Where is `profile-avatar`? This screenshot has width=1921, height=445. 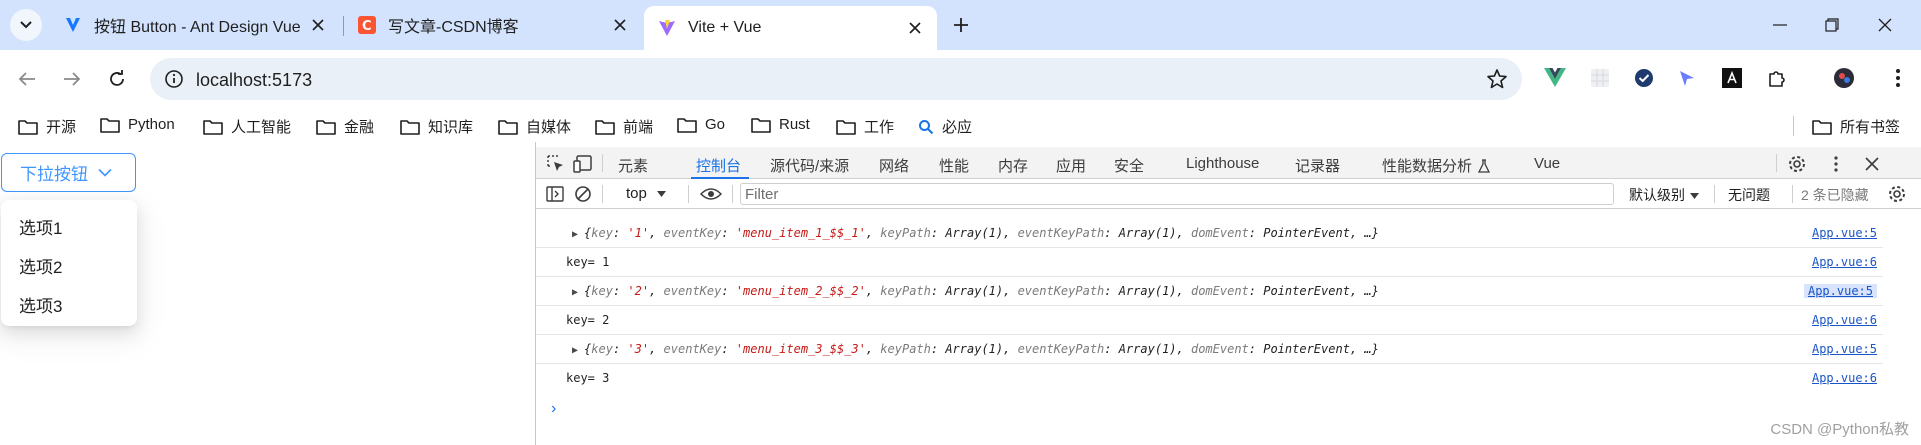
profile-avatar is located at coordinates (1844, 78).